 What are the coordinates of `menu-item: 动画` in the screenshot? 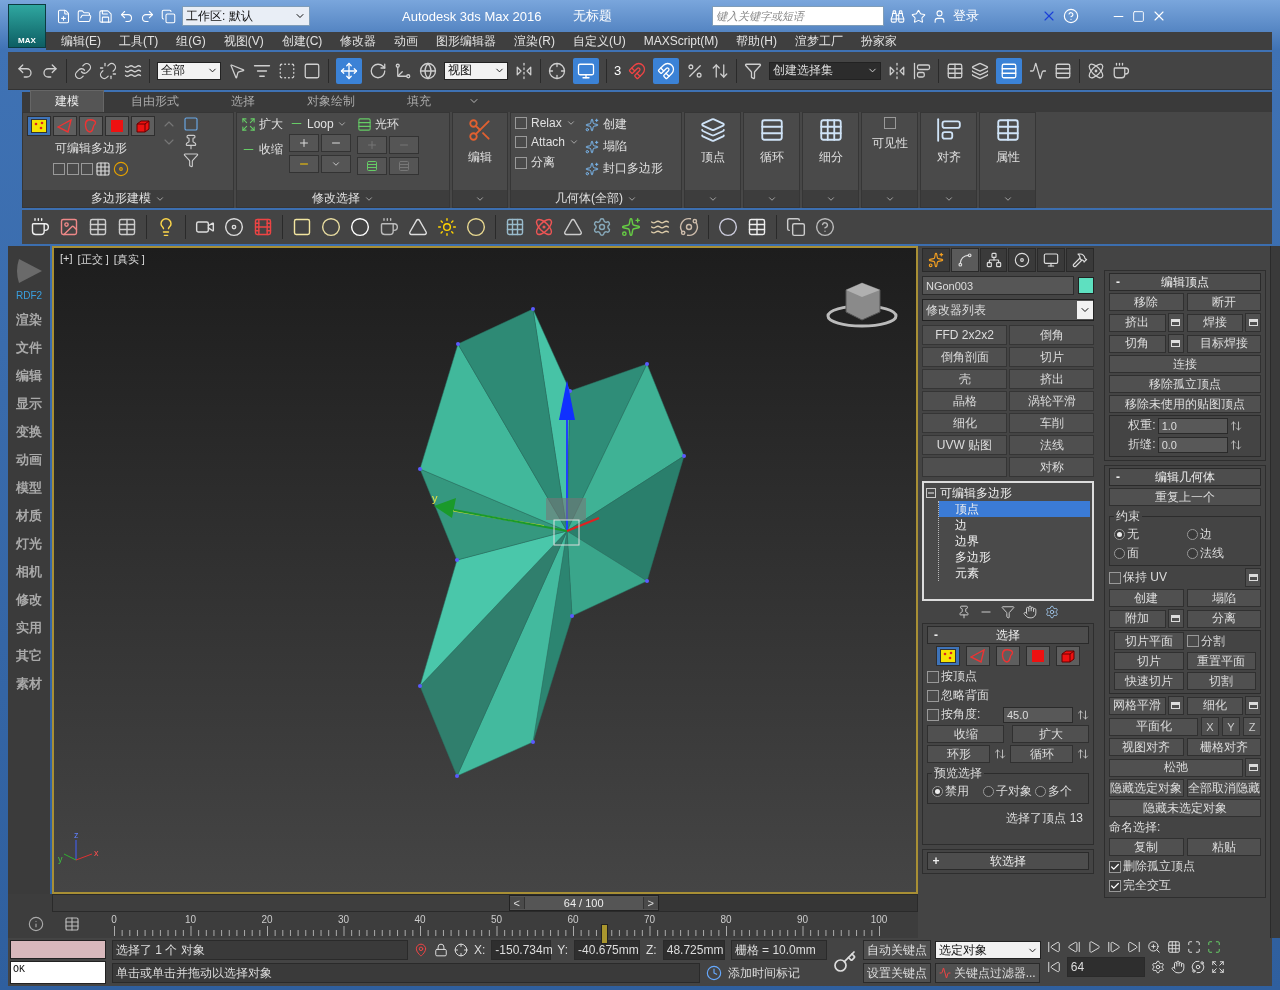 It's located at (406, 41).